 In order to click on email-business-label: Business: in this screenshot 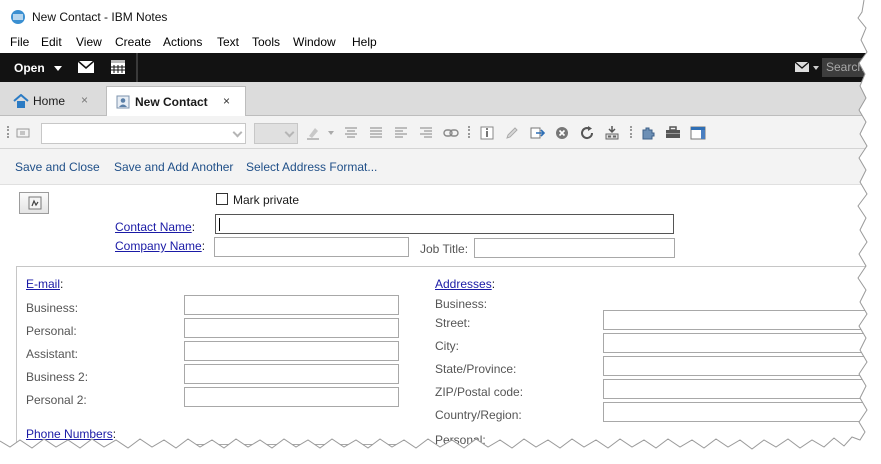, I will do `click(52, 308)`.